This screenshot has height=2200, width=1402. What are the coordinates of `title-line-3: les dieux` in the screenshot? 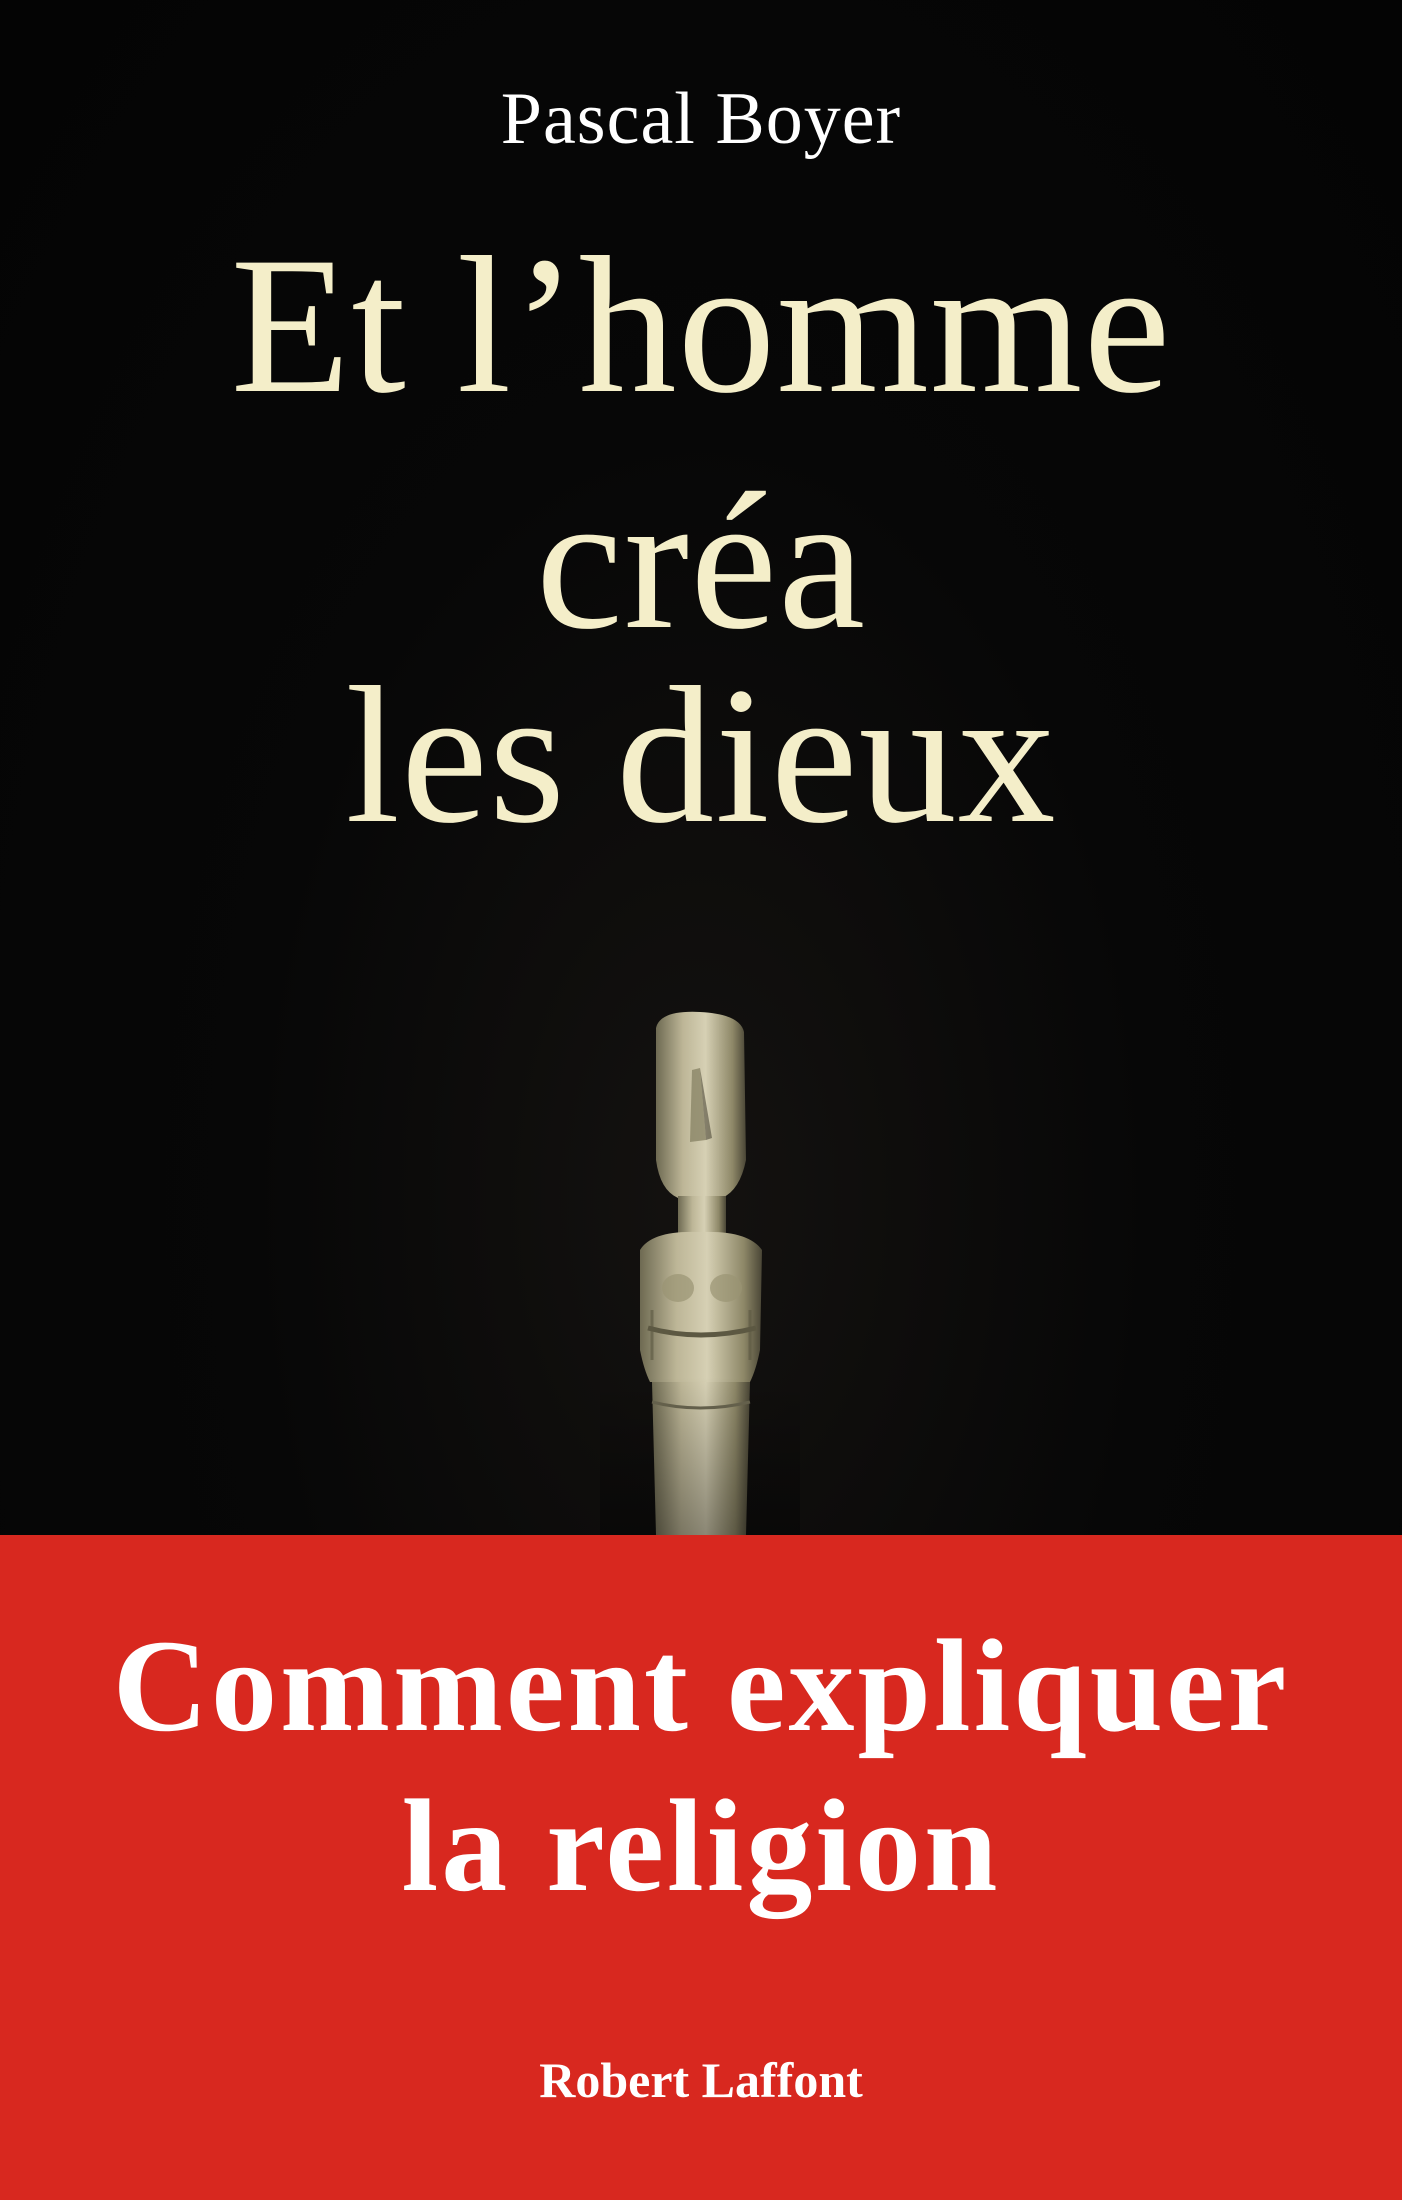 It's located at (701, 755).